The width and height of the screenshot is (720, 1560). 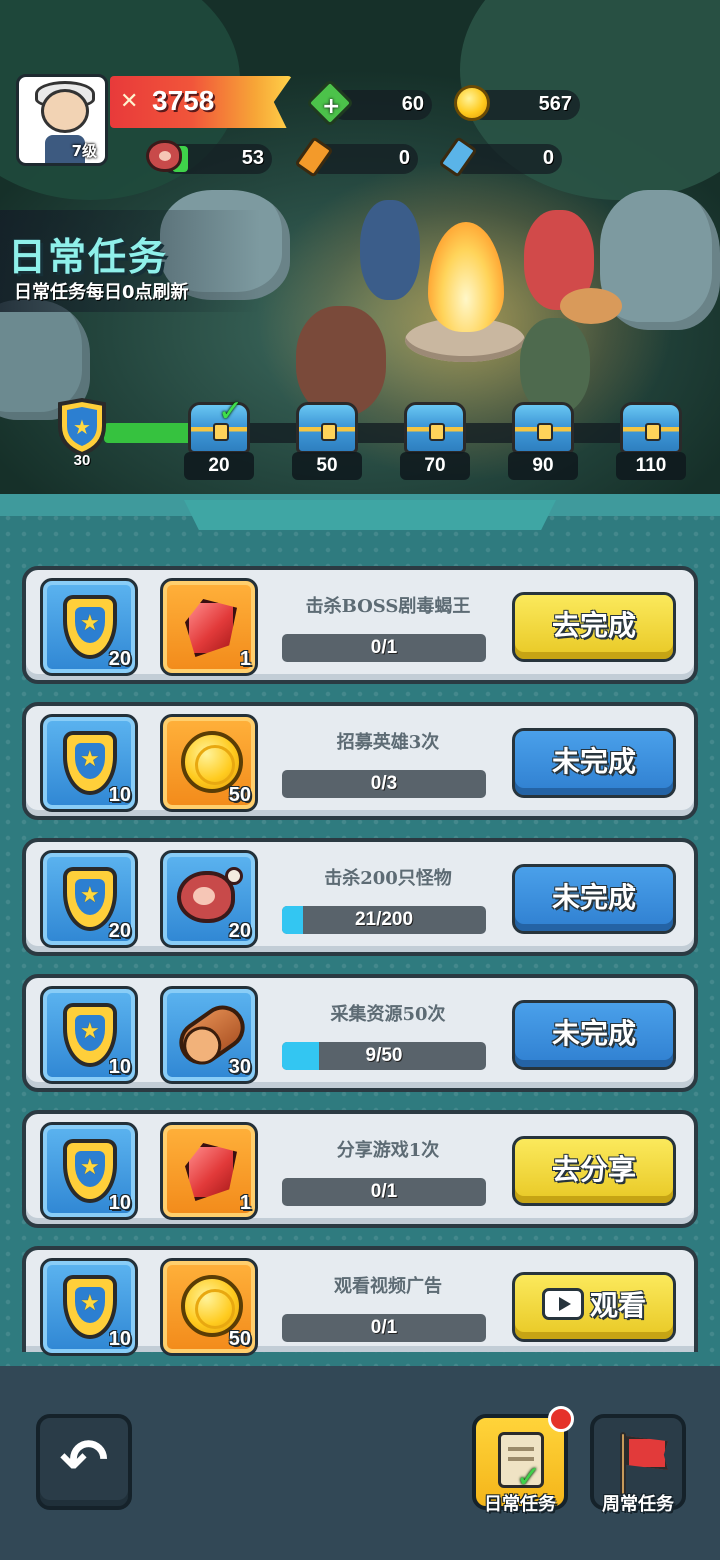 I want to click on task-action-button: 去完成, so click(x=594, y=627).